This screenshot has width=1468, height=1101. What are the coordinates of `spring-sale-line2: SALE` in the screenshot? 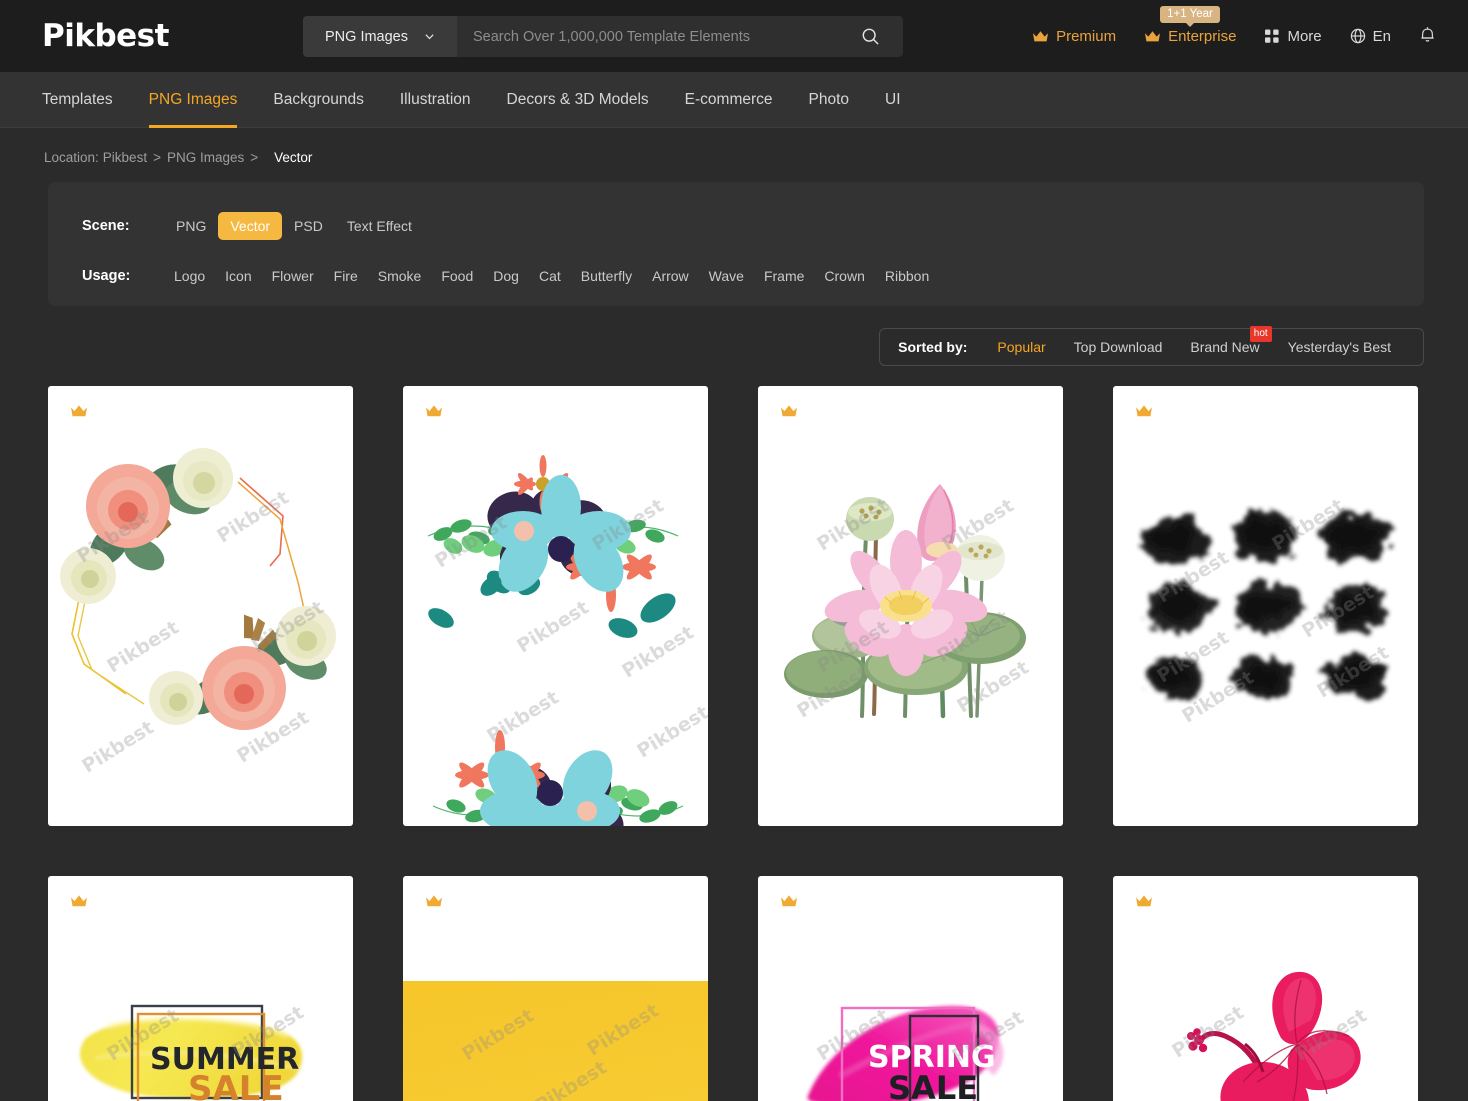 It's located at (933, 1085).